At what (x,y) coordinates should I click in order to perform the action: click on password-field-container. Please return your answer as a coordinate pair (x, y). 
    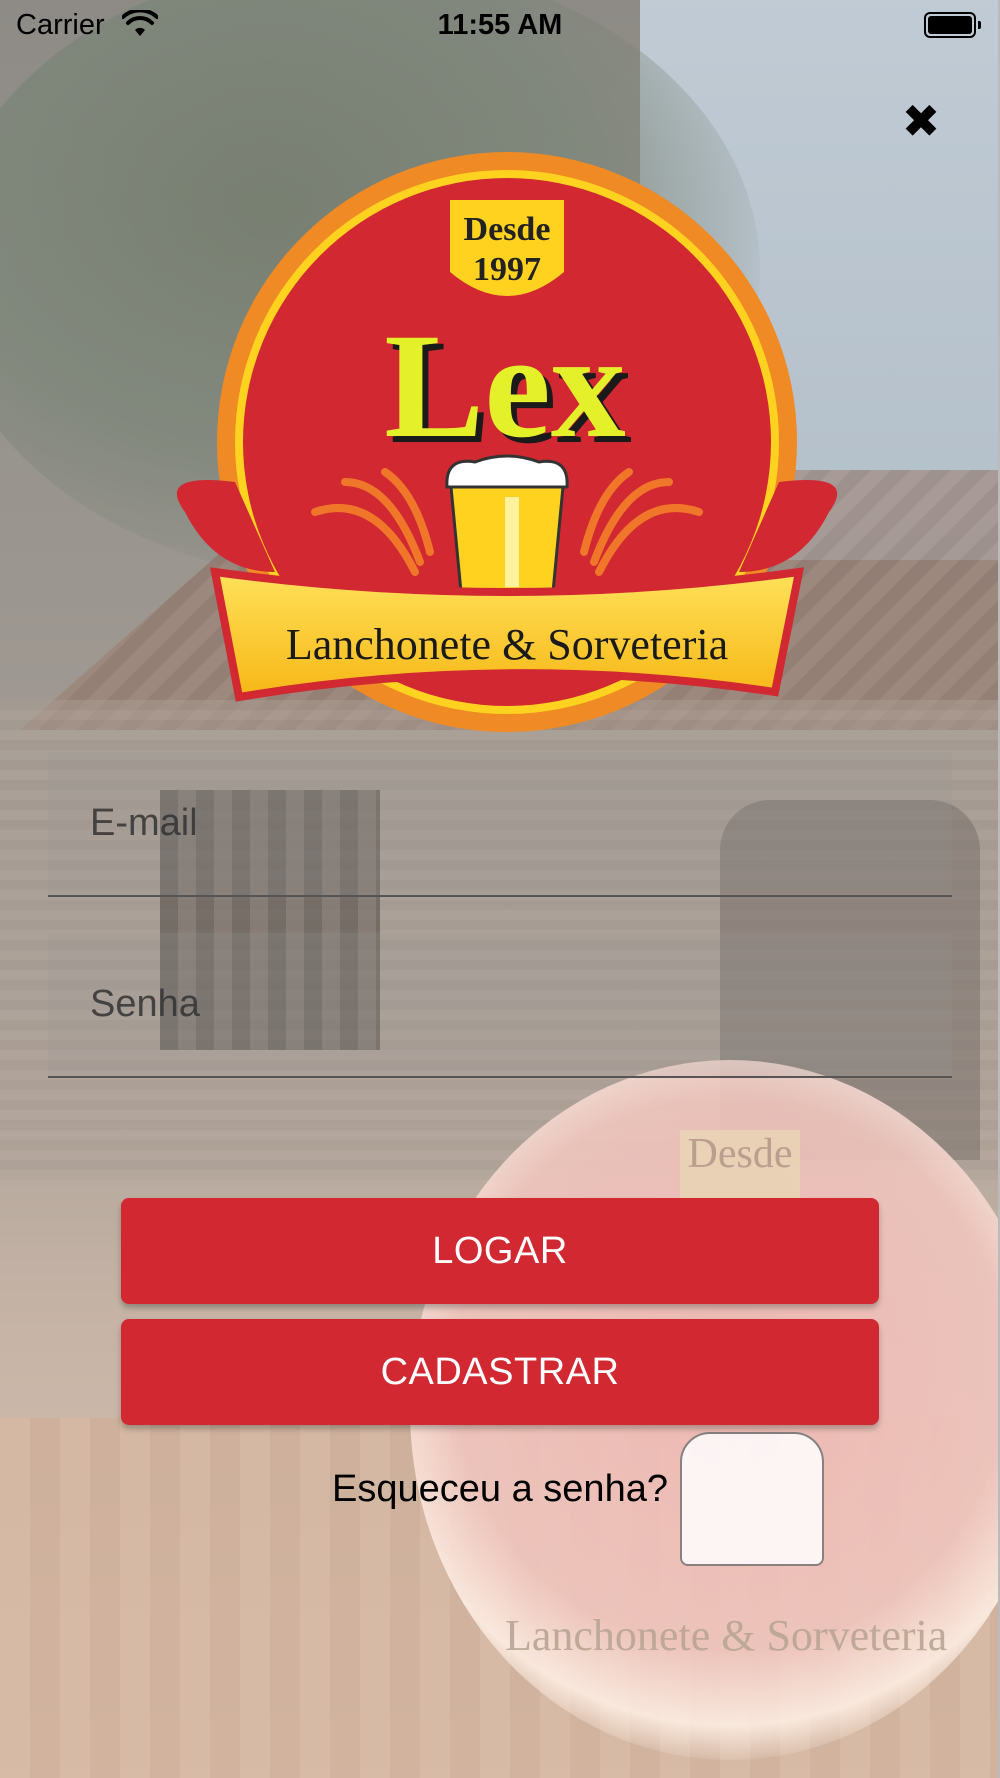
    Looking at the image, I should click on (500, 1005).